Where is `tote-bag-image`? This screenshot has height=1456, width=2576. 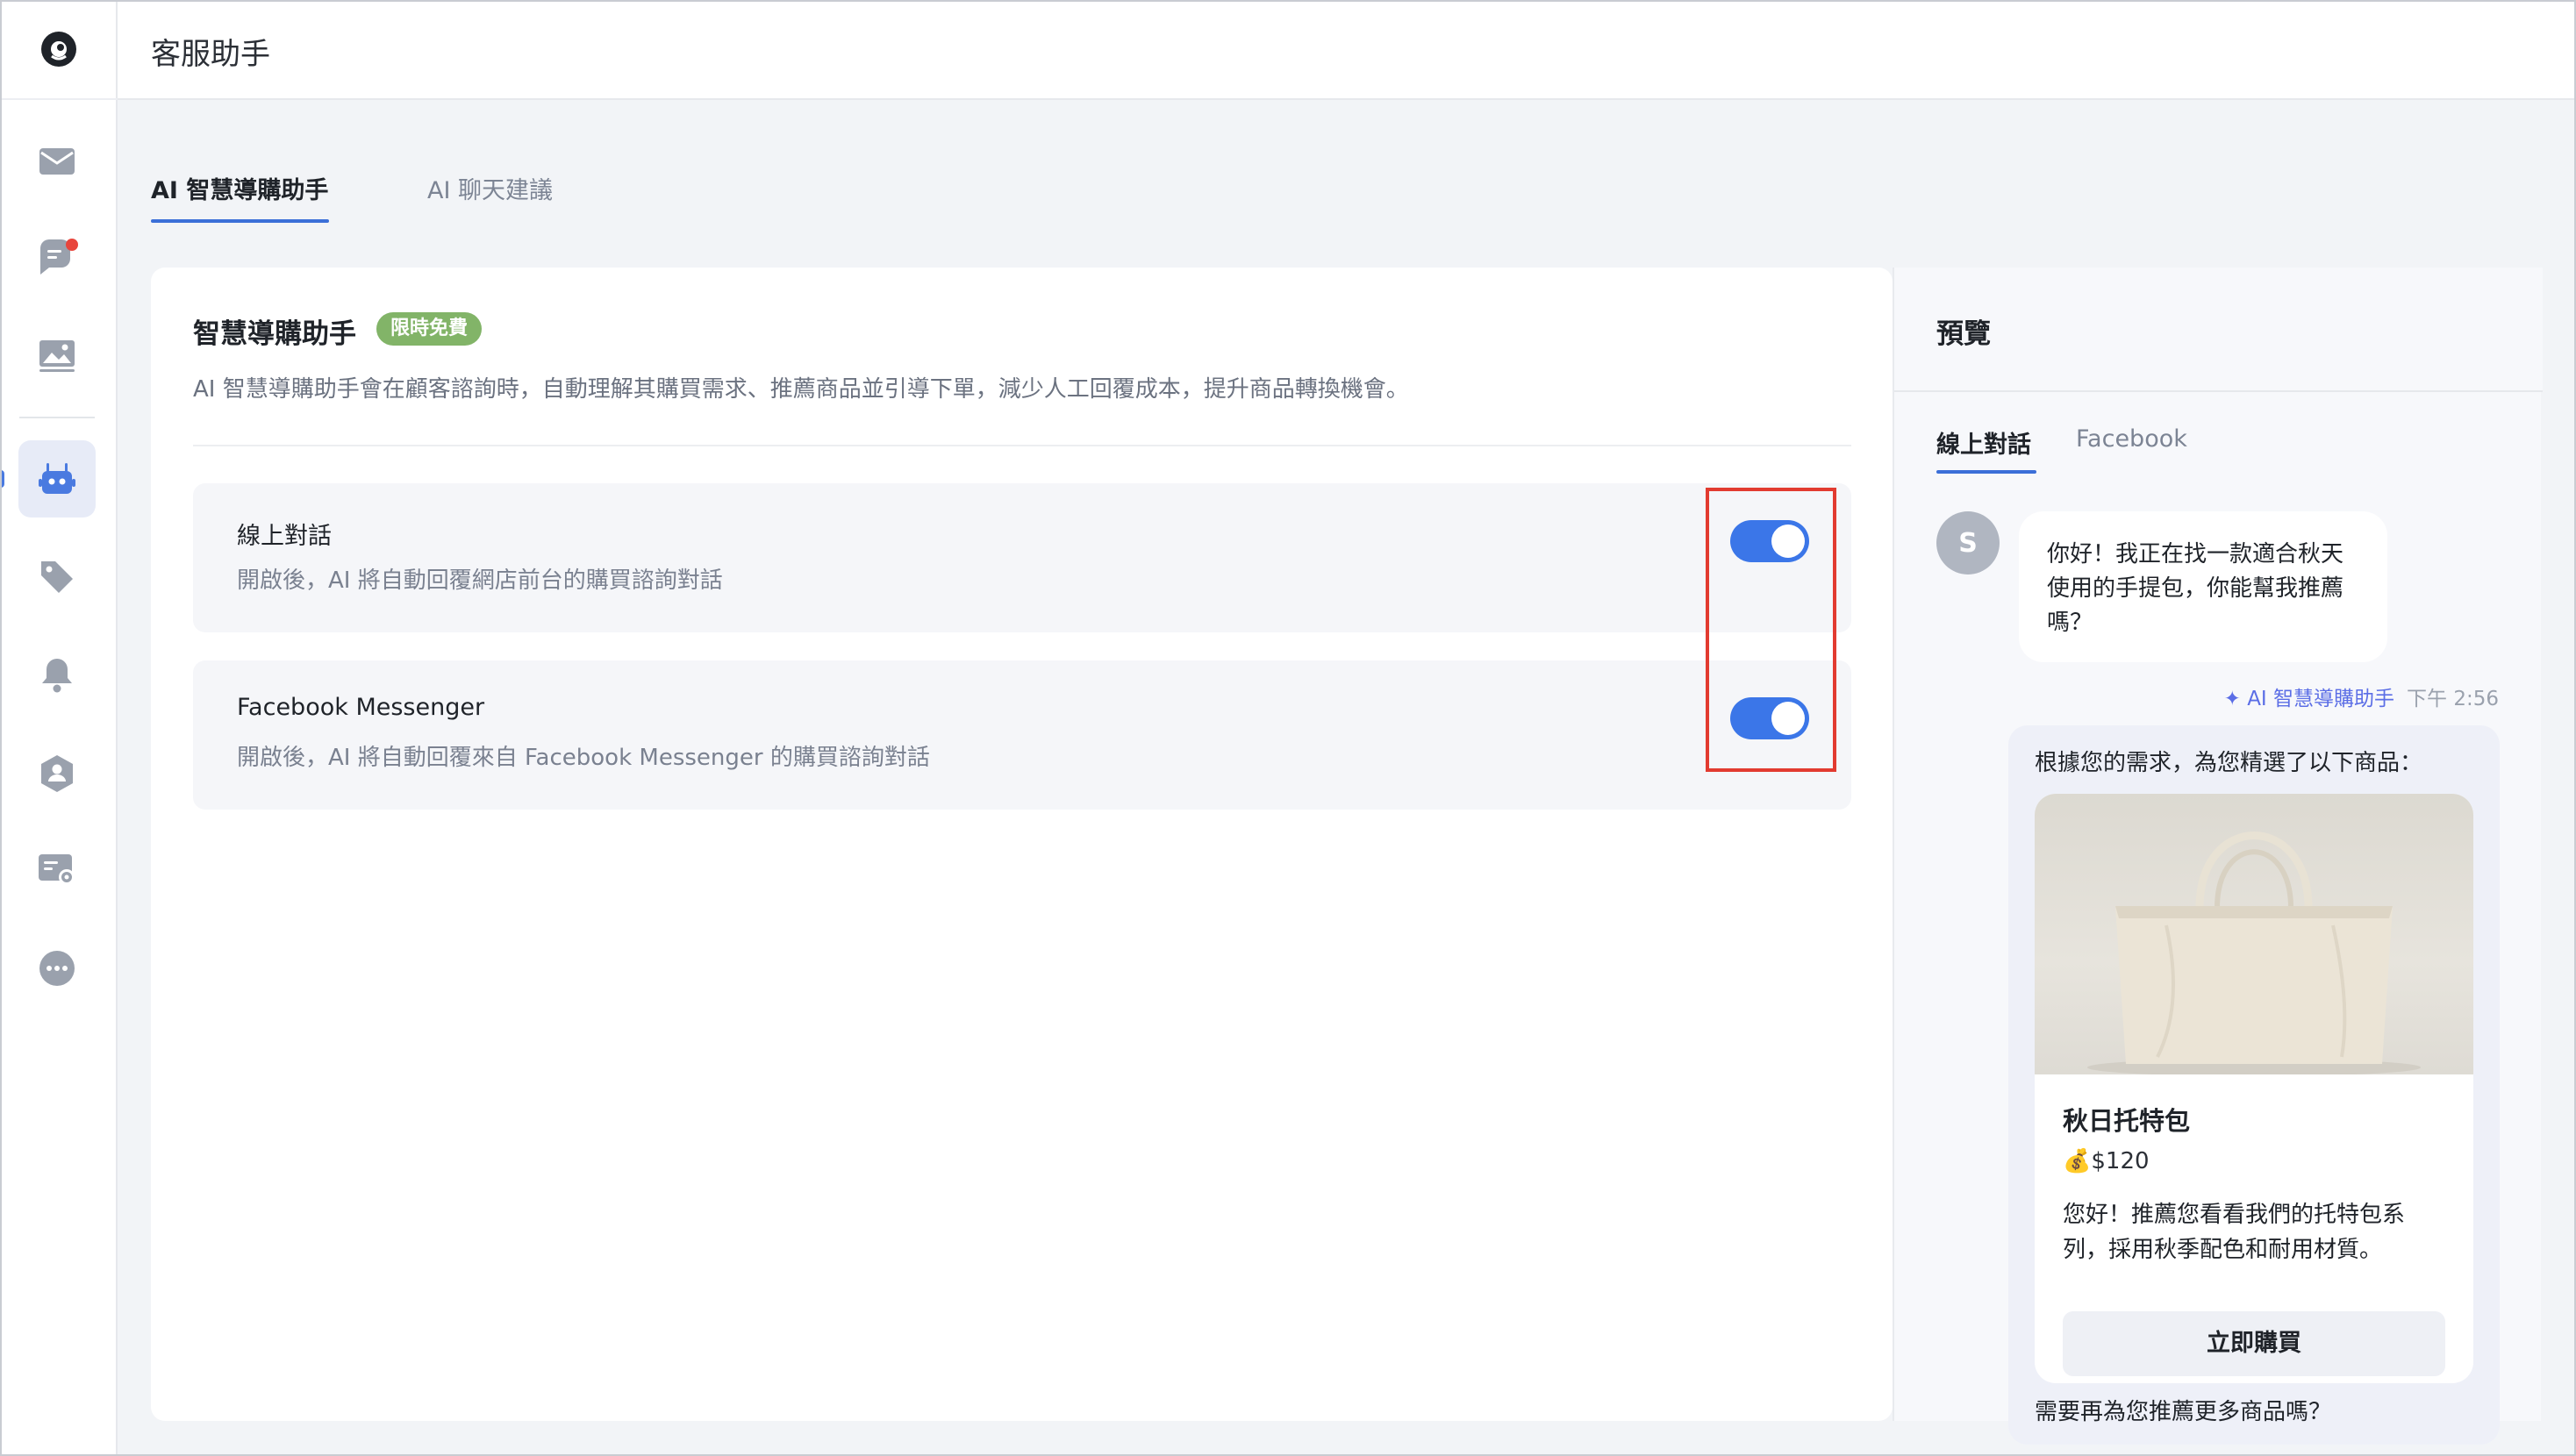
tote-bag-image is located at coordinates (2254, 953).